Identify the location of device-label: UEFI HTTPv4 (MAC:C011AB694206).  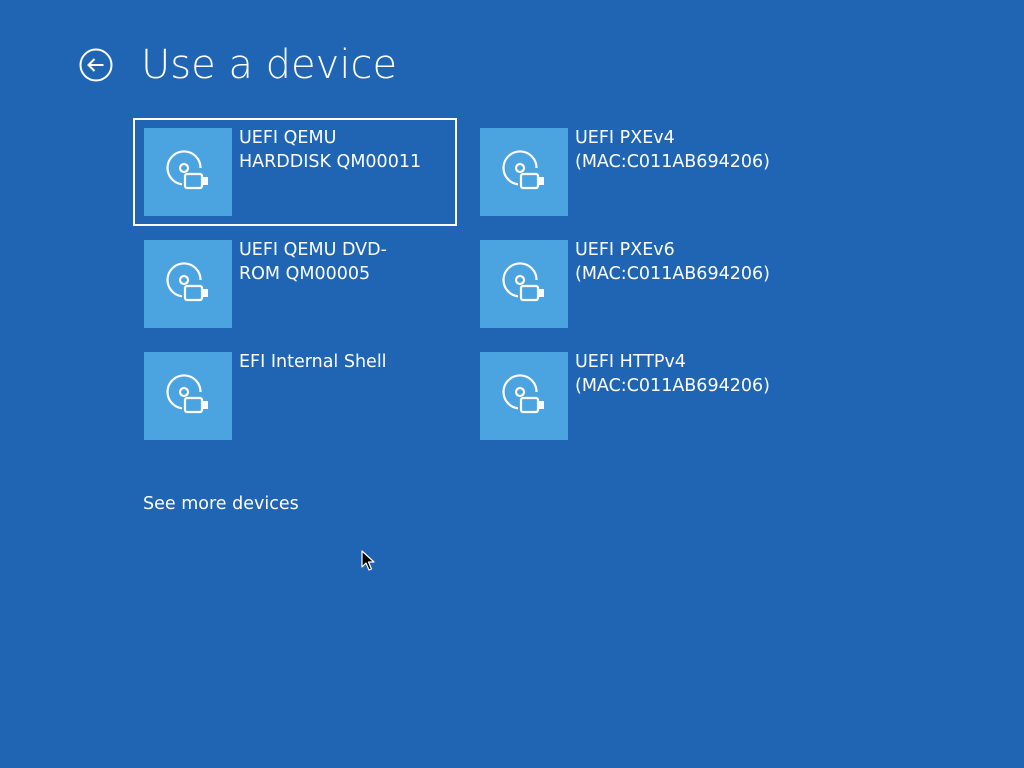
(672, 374).